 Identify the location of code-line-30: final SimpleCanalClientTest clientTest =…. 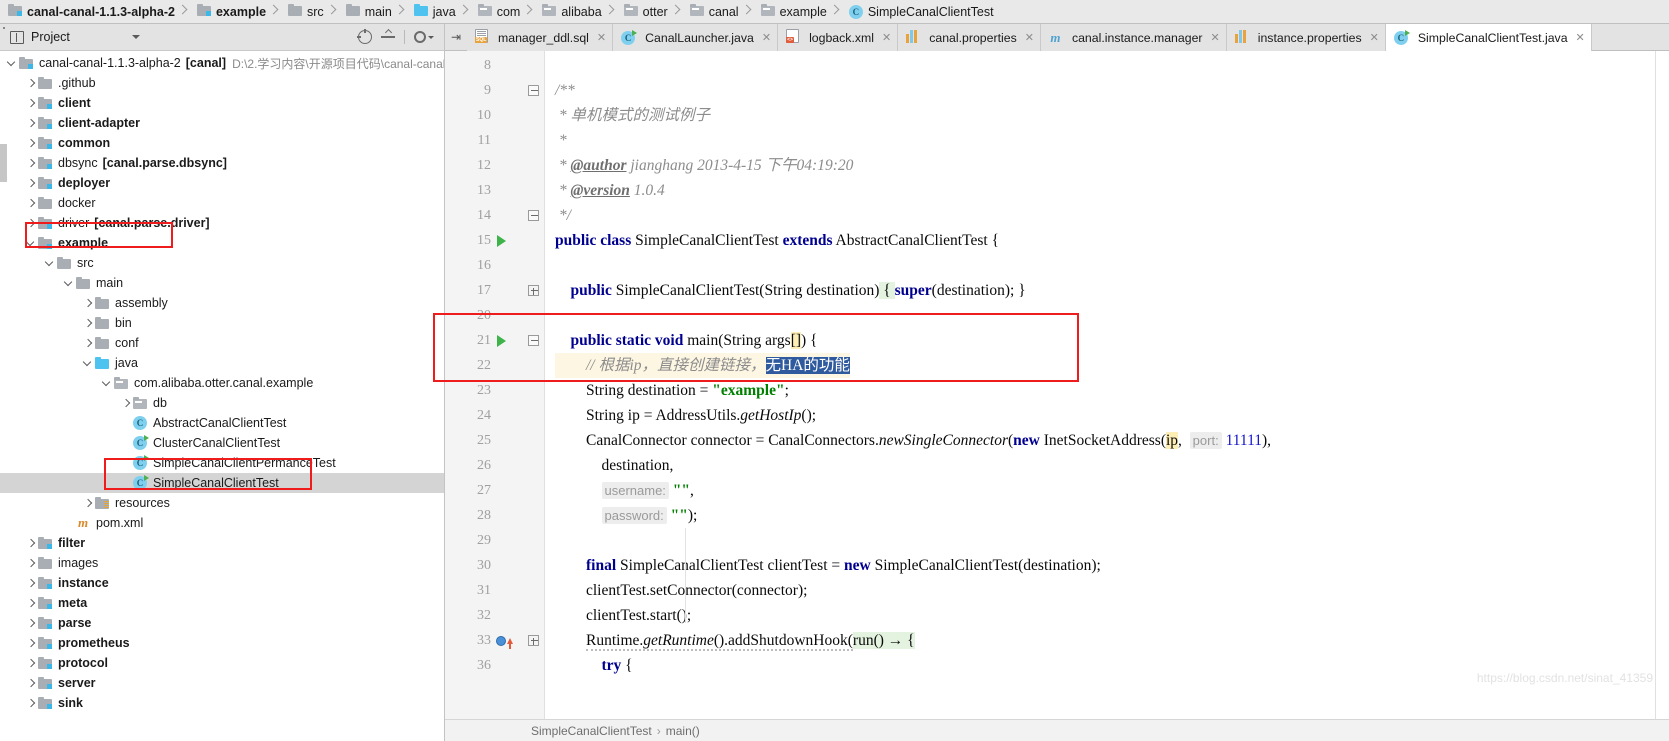
(828, 565).